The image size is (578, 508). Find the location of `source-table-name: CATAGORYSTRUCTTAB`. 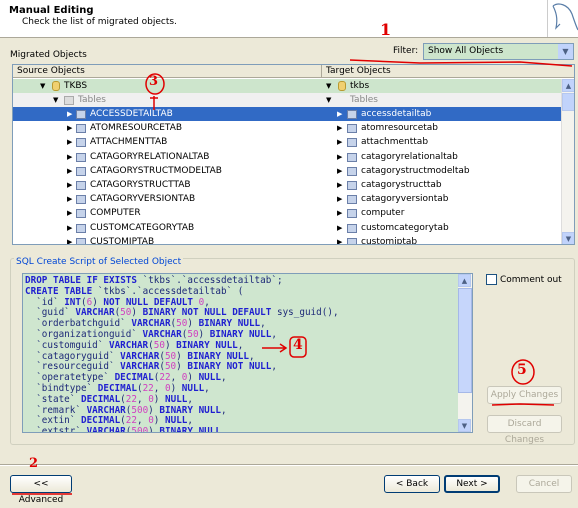

source-table-name: CATAGORYSTRUCTTAB is located at coordinates (140, 185).